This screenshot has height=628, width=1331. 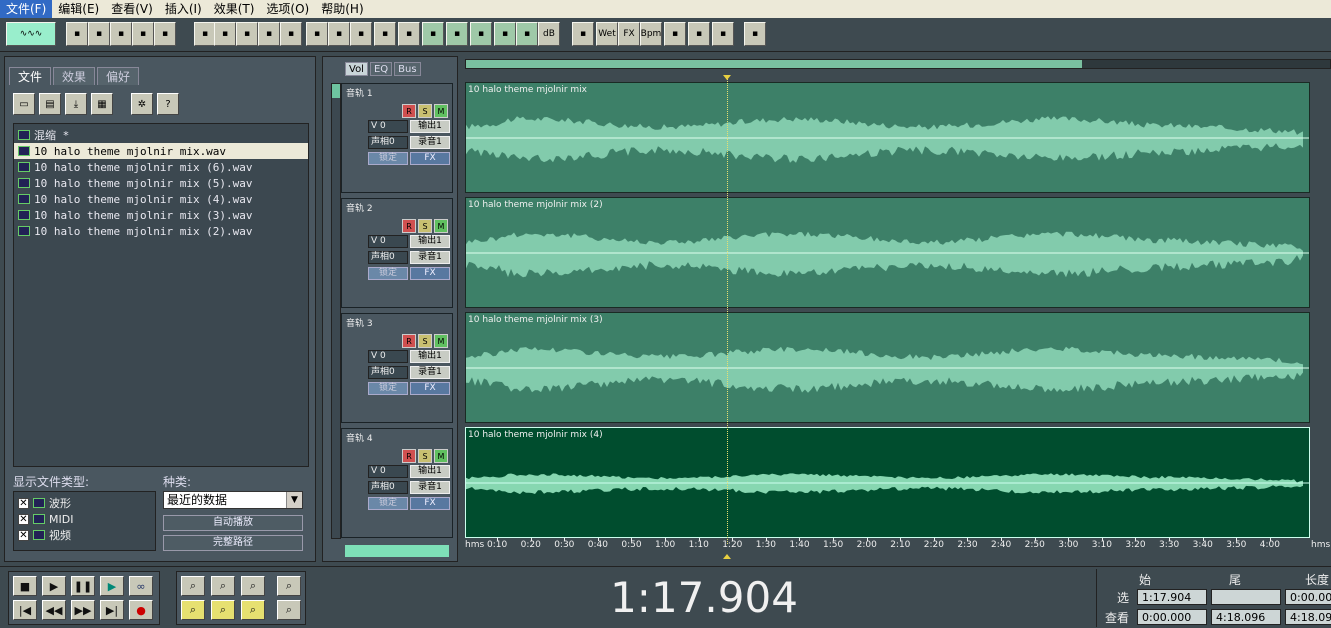 What do you see at coordinates (336, 91) in the screenshot?
I see `scrollbar-thumb` at bounding box center [336, 91].